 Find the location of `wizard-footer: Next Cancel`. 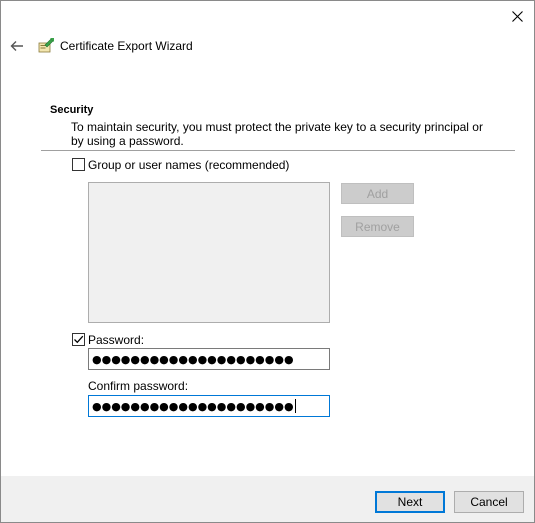

wizard-footer: Next Cancel is located at coordinates (267, 499).